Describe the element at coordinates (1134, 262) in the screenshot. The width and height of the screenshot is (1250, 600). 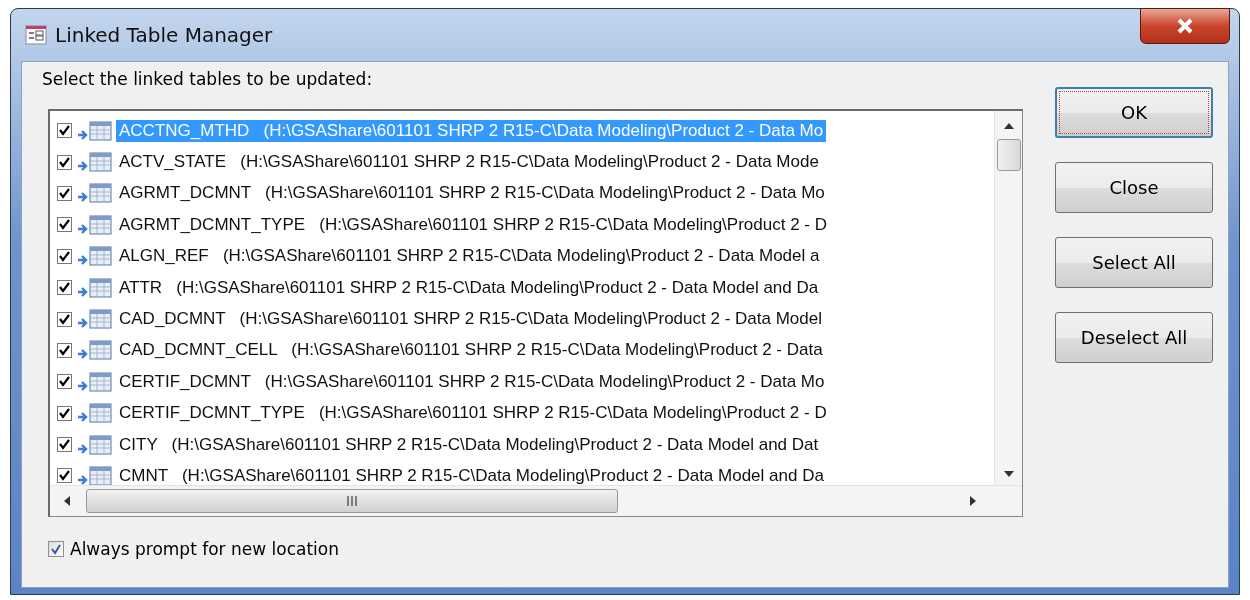
I see `dialog-button: Select All` at that location.